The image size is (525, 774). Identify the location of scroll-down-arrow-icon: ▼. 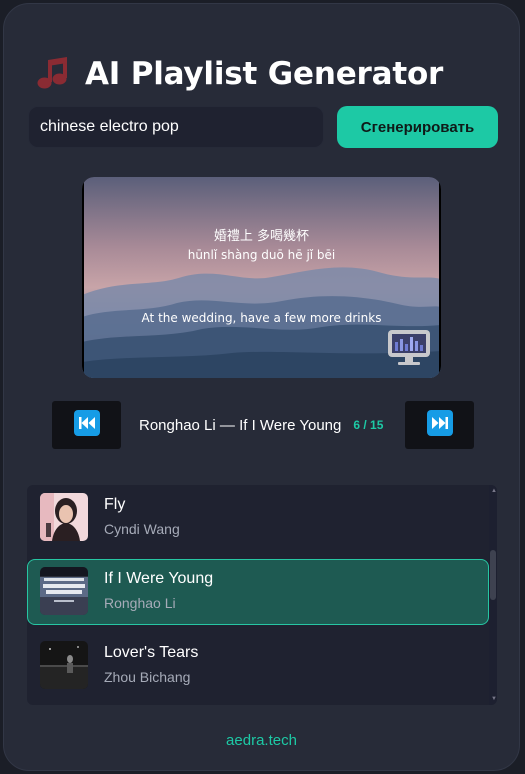
(494, 699).